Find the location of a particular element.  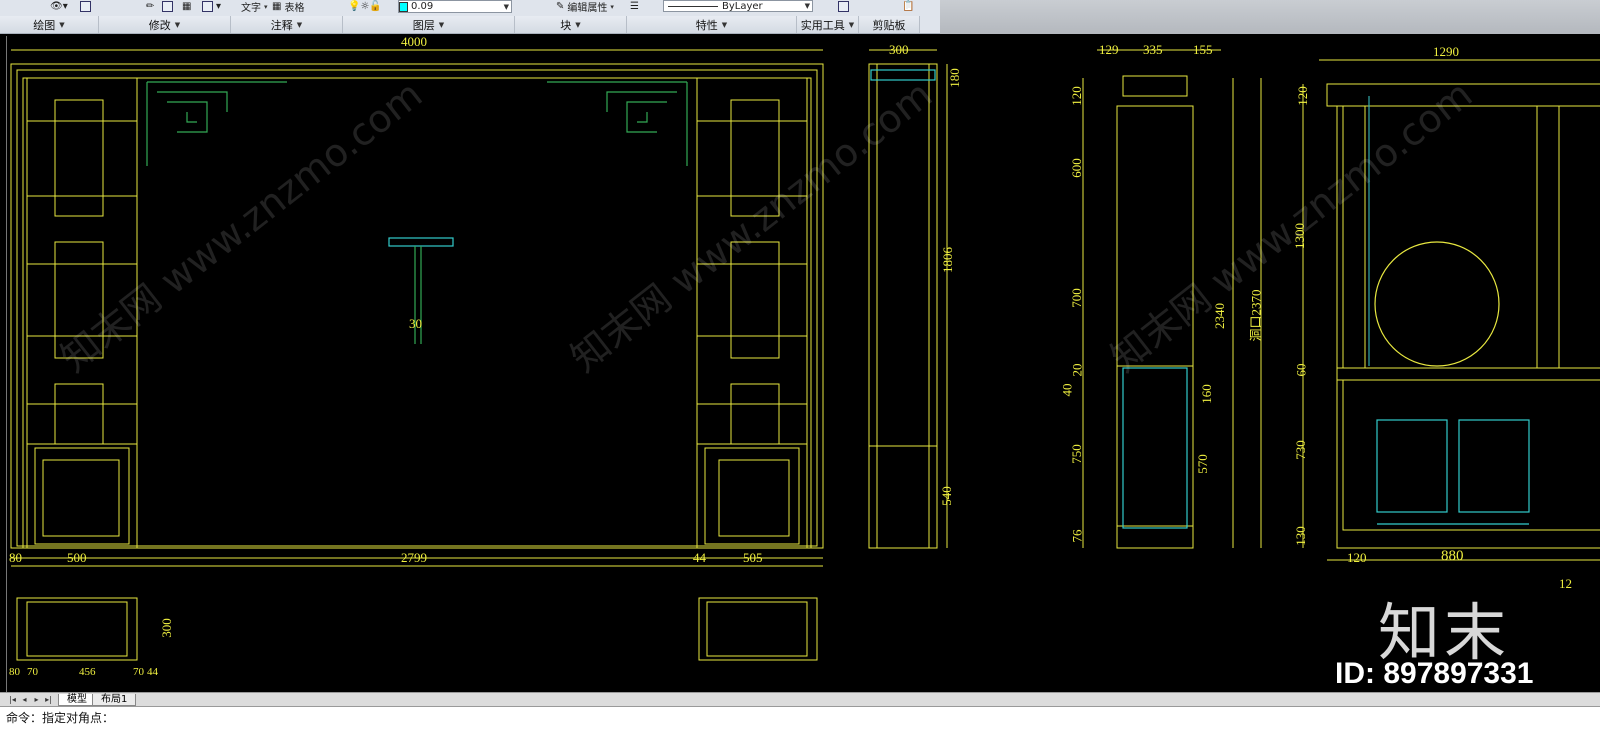

panel-properties: 特性 ▼ is located at coordinates (712, 24).